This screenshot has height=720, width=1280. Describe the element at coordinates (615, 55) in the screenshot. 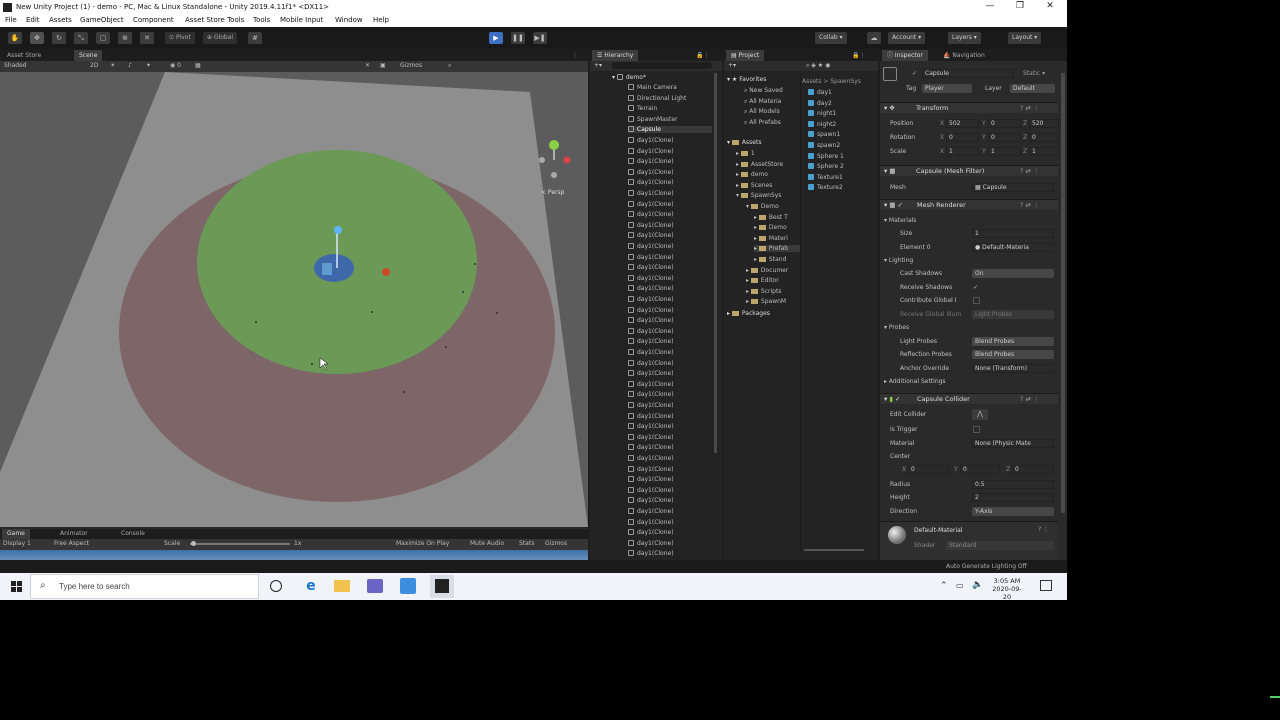

I see `tab-hierarchy: ☰ Hierarchy` at that location.